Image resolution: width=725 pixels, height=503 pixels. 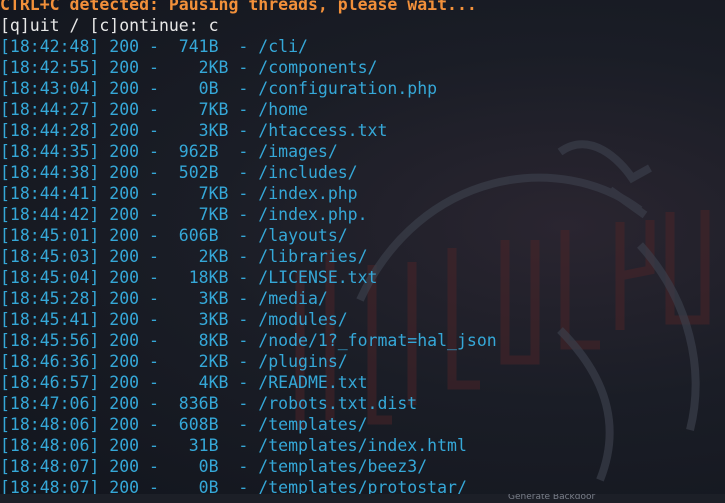 I want to click on result-line: [18:45:01] 200 - 606B - /layouts/, so click(x=174, y=235).